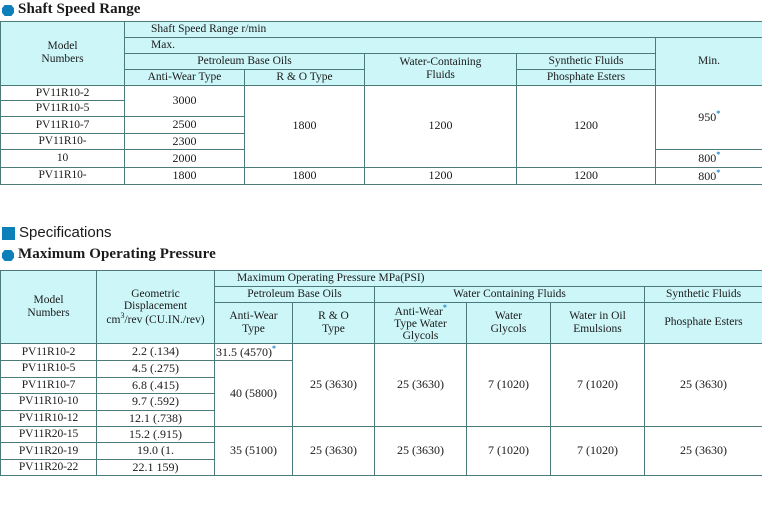 The image size is (762, 508). Describe the element at coordinates (155, 418) in the screenshot. I see `table2-displacement: 12.1 (.738)` at that location.